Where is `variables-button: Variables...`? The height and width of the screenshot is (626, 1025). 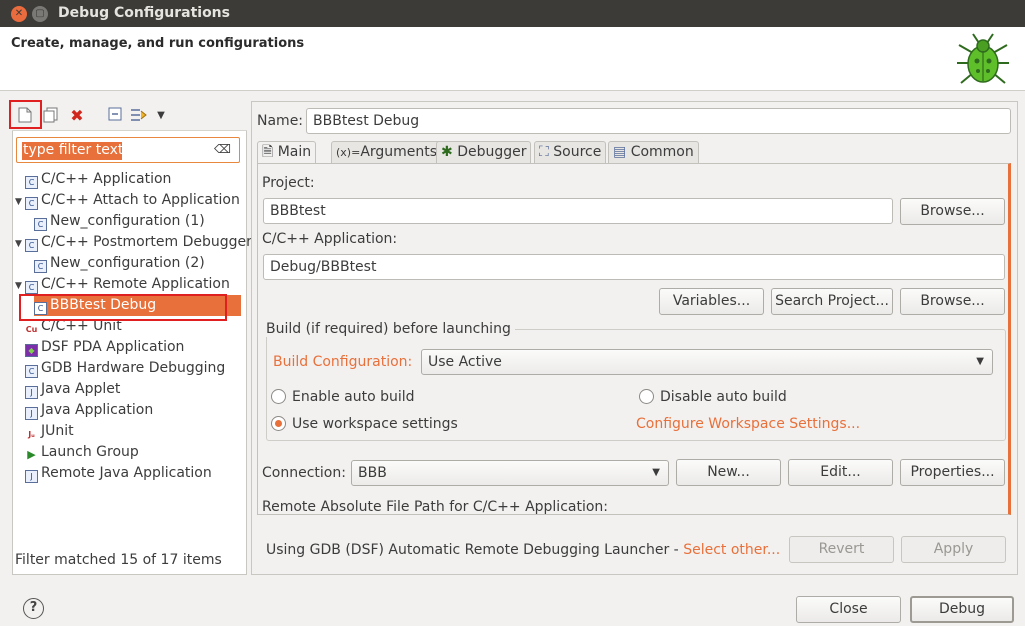
variables-button: Variables... is located at coordinates (711, 301).